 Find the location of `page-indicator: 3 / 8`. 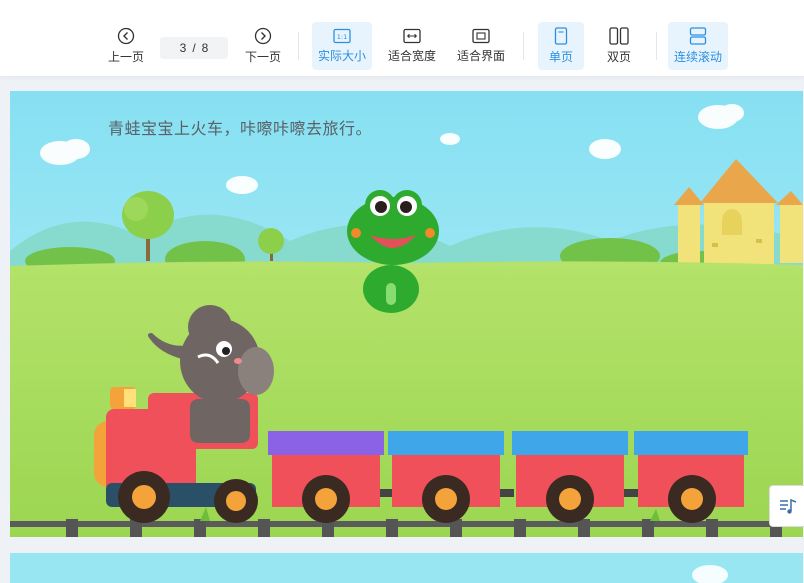

page-indicator: 3 / 8 is located at coordinates (194, 48).